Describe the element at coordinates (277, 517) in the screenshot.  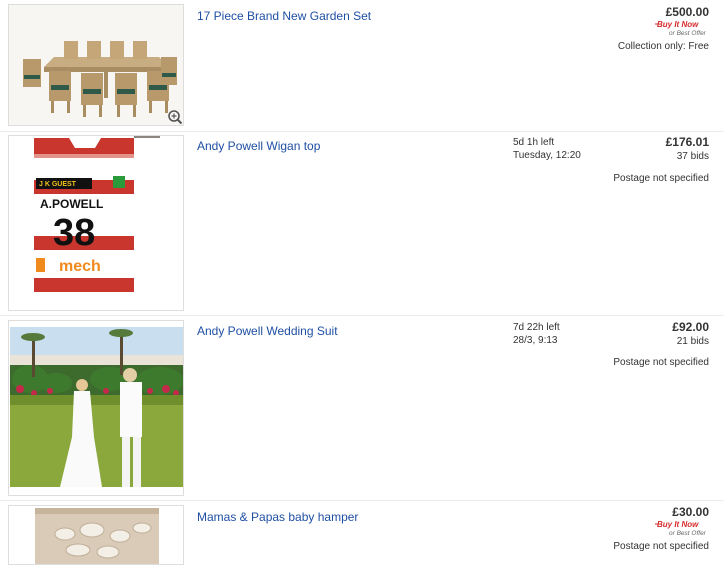
I see `listing-title-link: Mamas & Papas baby hamper` at that location.